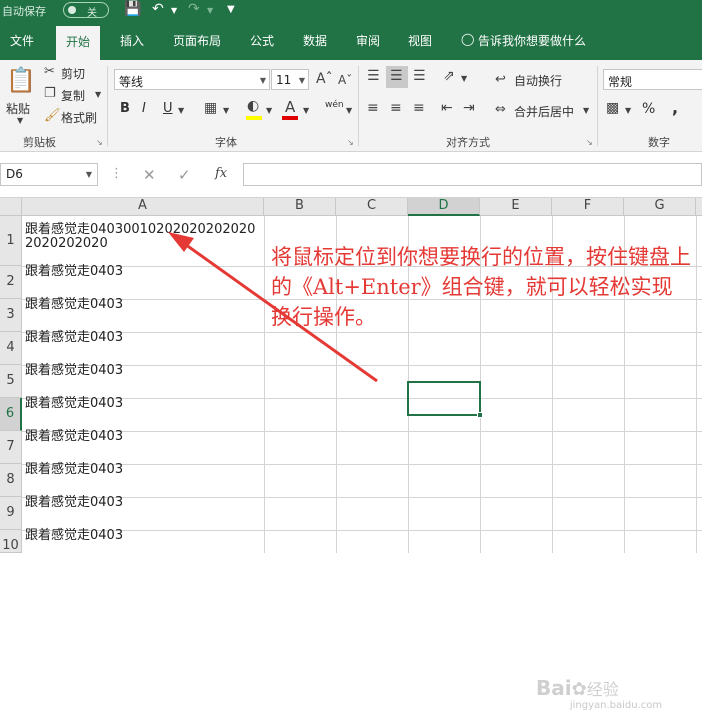 The width and height of the screenshot is (702, 711). Describe the element at coordinates (269, 110) in the screenshot. I see `fill-color-dropdown-icon: ▼` at that location.